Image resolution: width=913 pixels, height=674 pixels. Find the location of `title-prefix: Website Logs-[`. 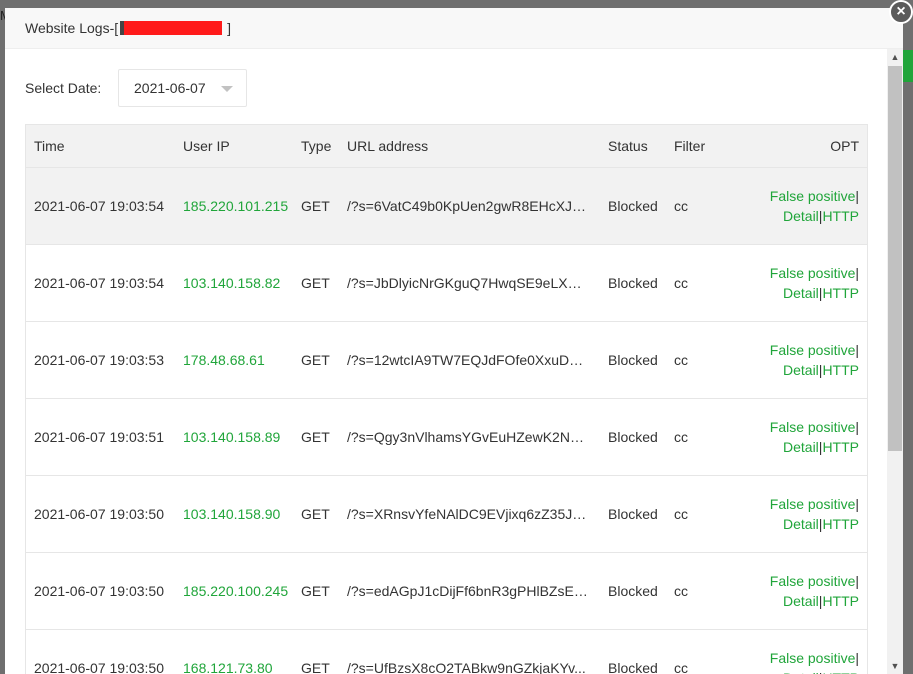

title-prefix: Website Logs-[ is located at coordinates (72, 28).